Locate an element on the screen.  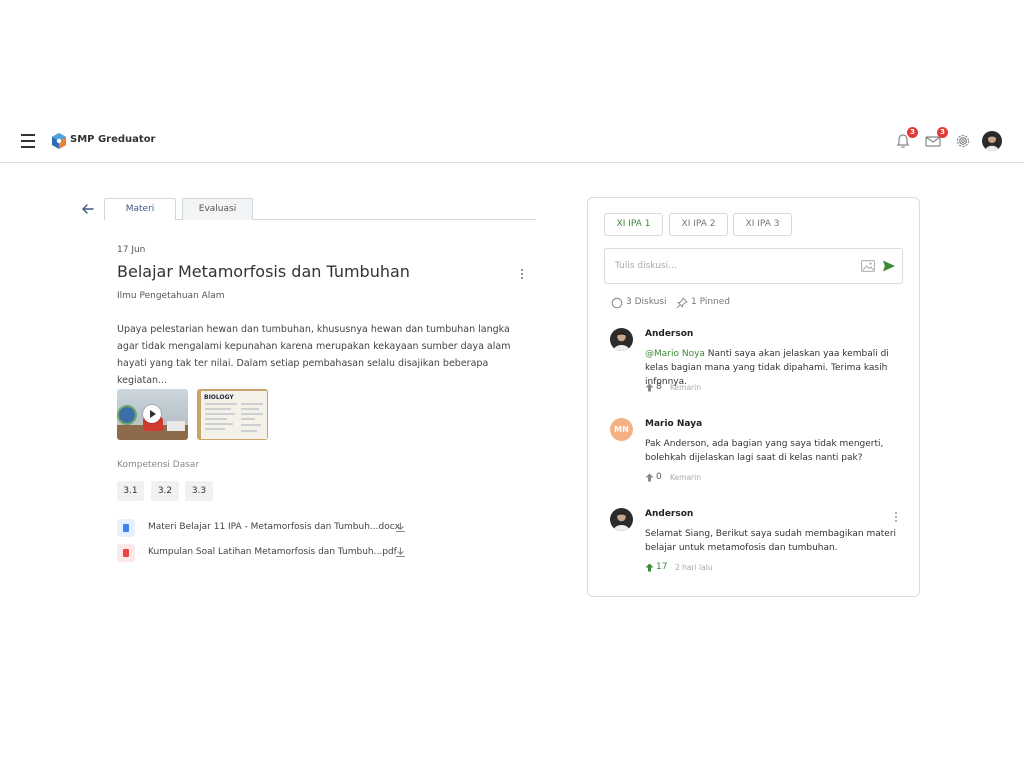
send-icon is located at coordinates (889, 266).